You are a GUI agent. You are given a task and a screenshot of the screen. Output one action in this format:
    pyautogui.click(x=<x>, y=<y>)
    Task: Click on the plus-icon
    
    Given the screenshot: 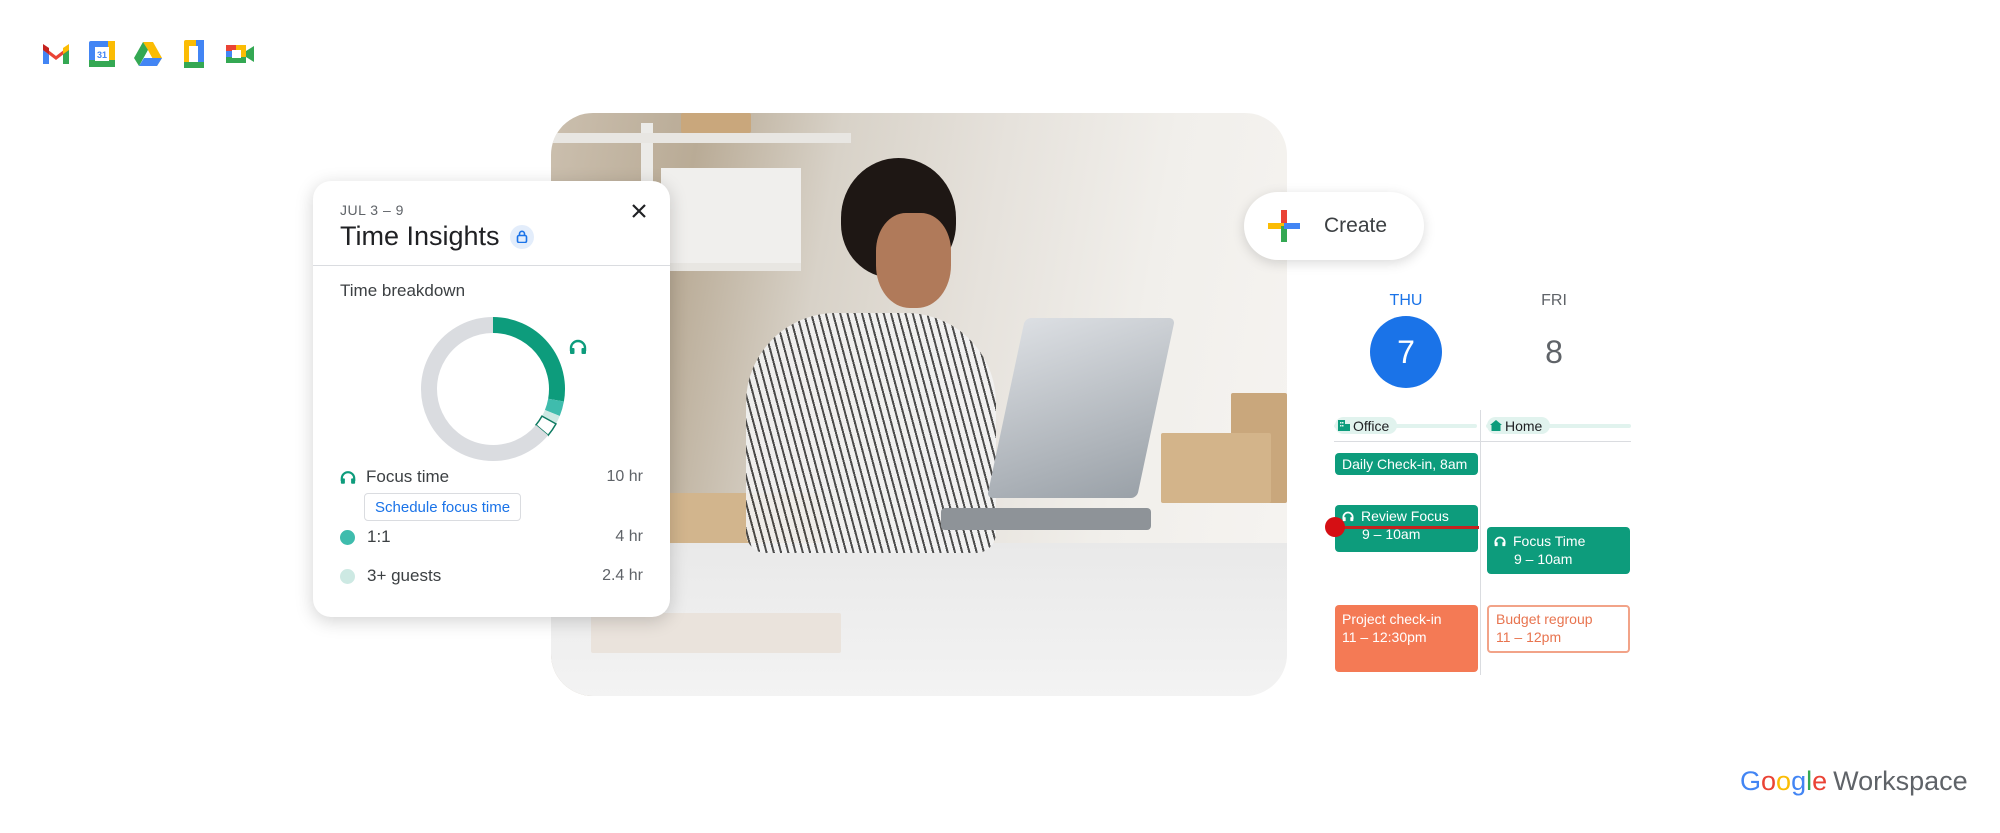 What is the action you would take?
    pyautogui.click(x=1284, y=226)
    